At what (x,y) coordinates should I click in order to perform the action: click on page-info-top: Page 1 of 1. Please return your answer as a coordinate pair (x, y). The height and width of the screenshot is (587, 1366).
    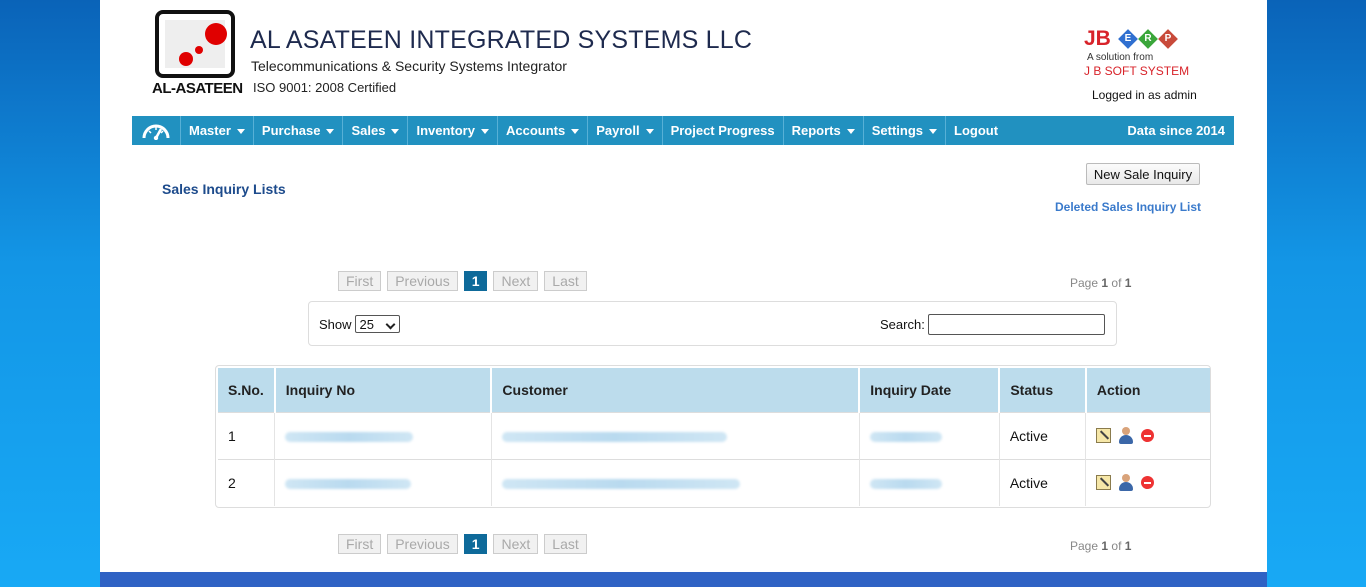
    Looking at the image, I should click on (1101, 283).